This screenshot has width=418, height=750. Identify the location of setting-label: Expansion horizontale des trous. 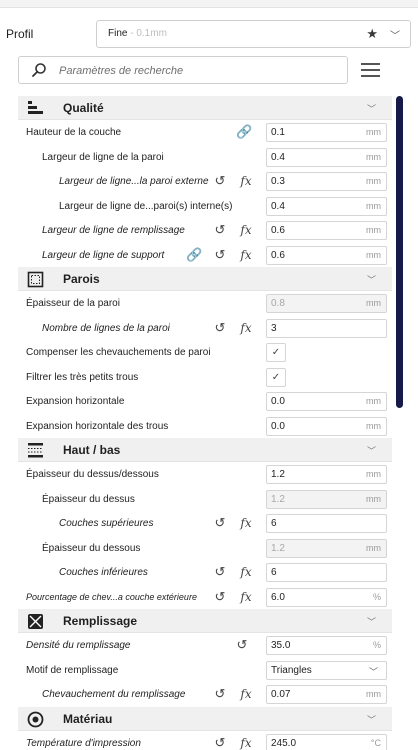
(97, 426).